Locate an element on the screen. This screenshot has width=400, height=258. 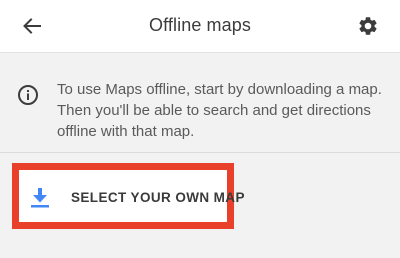
select-your-own-map-button: SELECT YOUR OWN MAP is located at coordinates (128, 196).